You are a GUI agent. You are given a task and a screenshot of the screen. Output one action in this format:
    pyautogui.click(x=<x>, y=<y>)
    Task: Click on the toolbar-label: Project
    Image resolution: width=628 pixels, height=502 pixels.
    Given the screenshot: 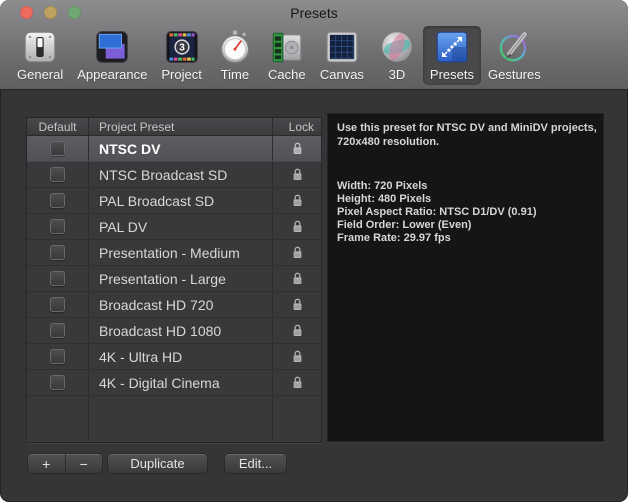 What is the action you would take?
    pyautogui.click(x=181, y=74)
    